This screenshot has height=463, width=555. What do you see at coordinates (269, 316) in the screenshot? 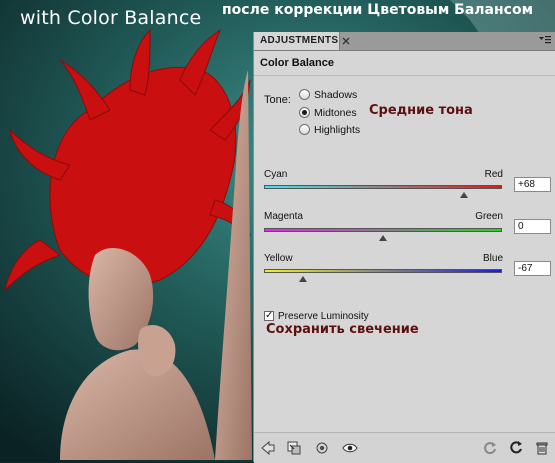
I see `preserve-luminosity-checkbox: ✓` at bounding box center [269, 316].